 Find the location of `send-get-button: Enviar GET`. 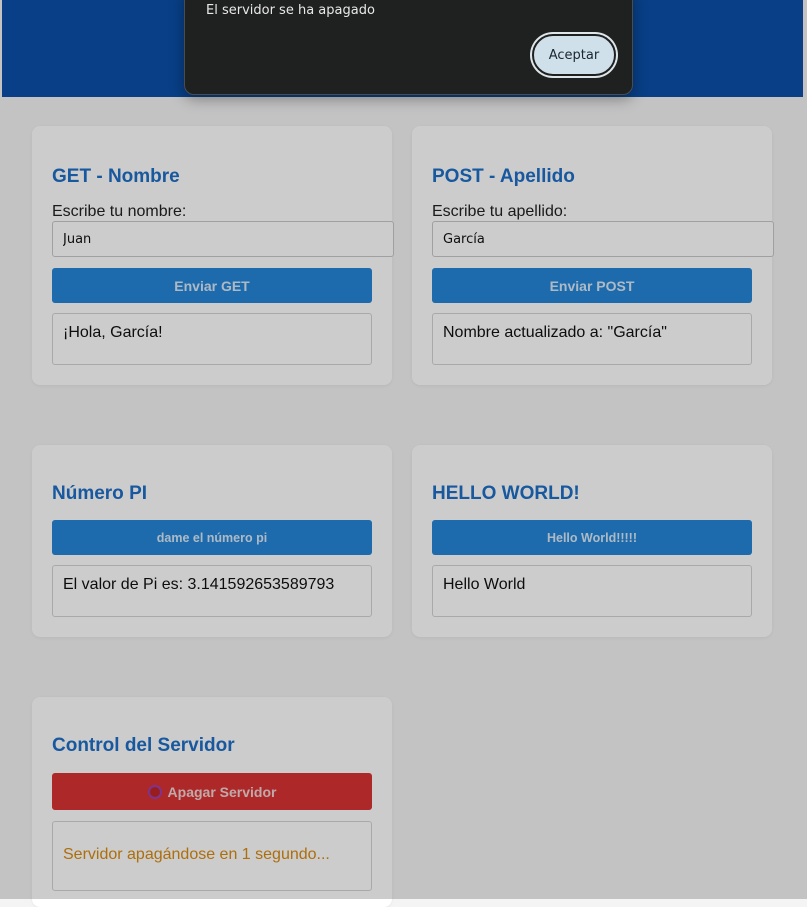

send-get-button: Enviar GET is located at coordinates (212, 285).